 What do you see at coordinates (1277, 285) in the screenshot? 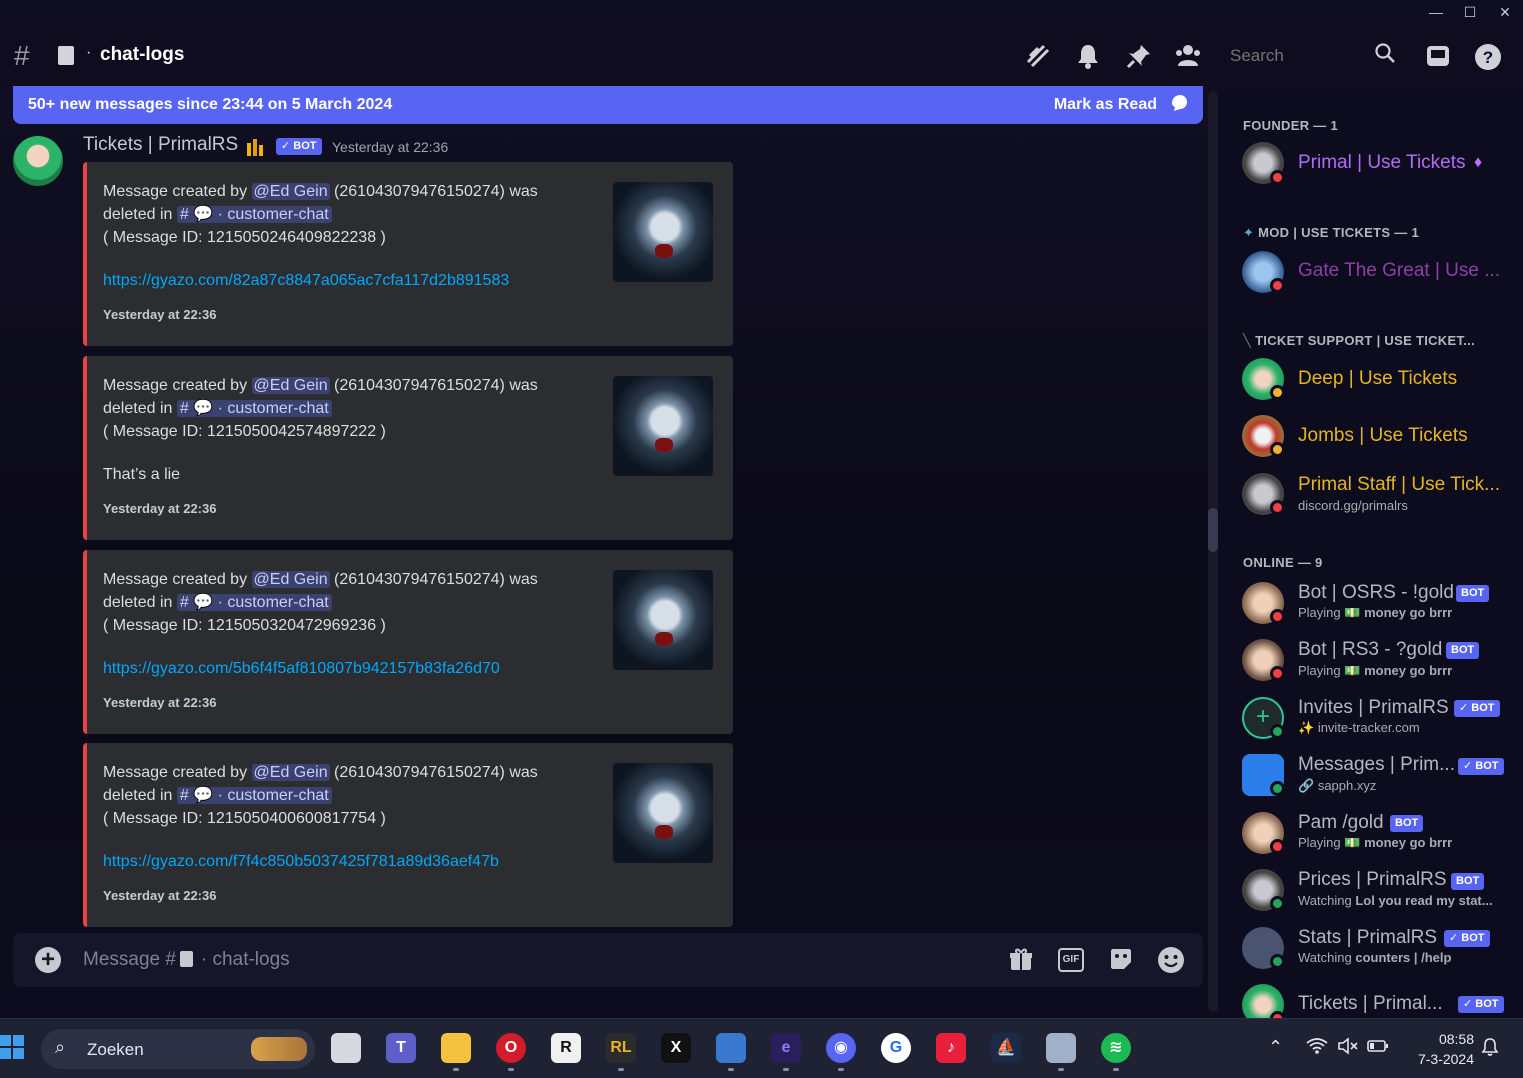
I see `status-dnd-icon` at bounding box center [1277, 285].